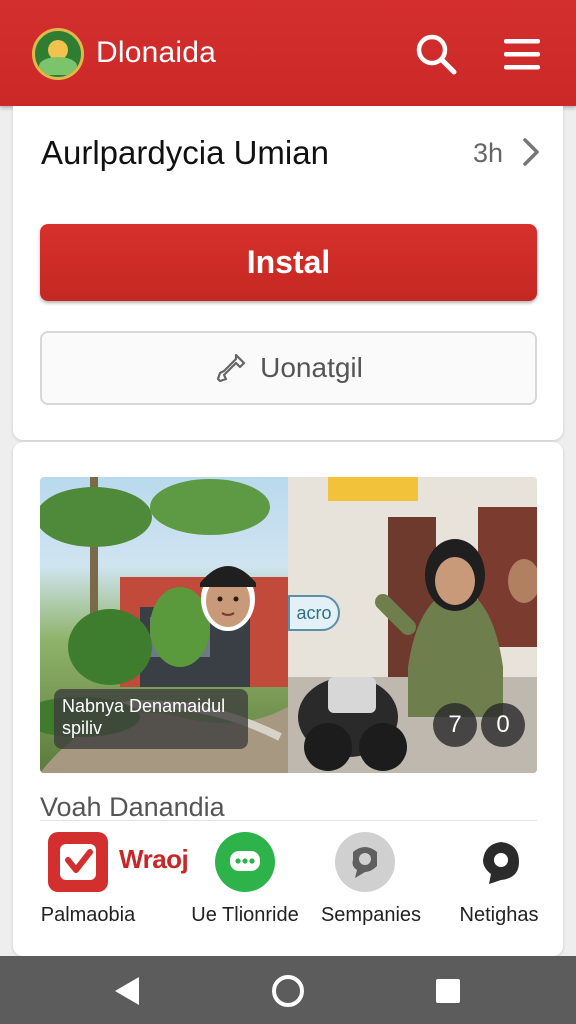 This screenshot has width=576, height=1024. Describe the element at coordinates (288, 262) in the screenshot. I see `install-button: Instal` at that location.